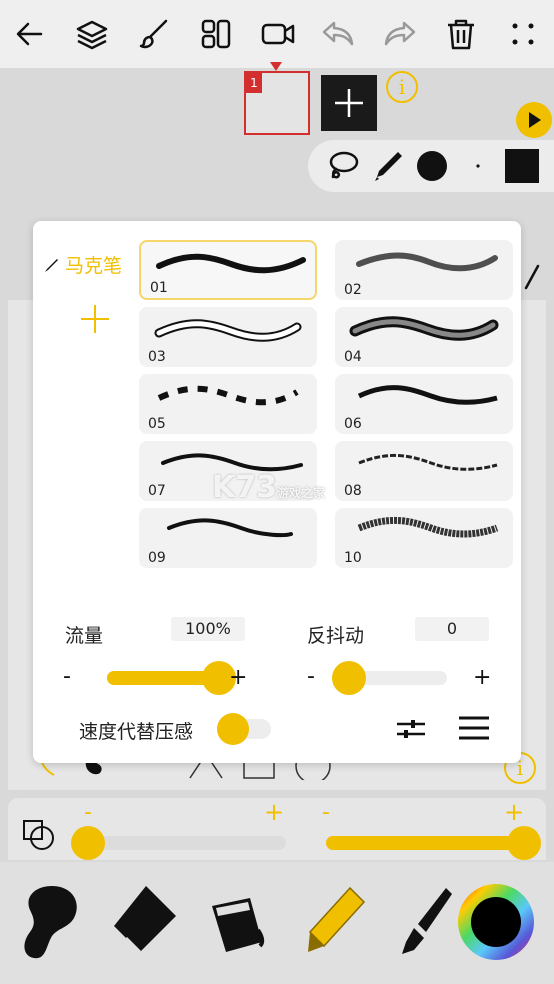 Image resolution: width=554 pixels, height=984 pixels. Describe the element at coordinates (276, 66) in the screenshot. I see `current-frame-marker` at that location.